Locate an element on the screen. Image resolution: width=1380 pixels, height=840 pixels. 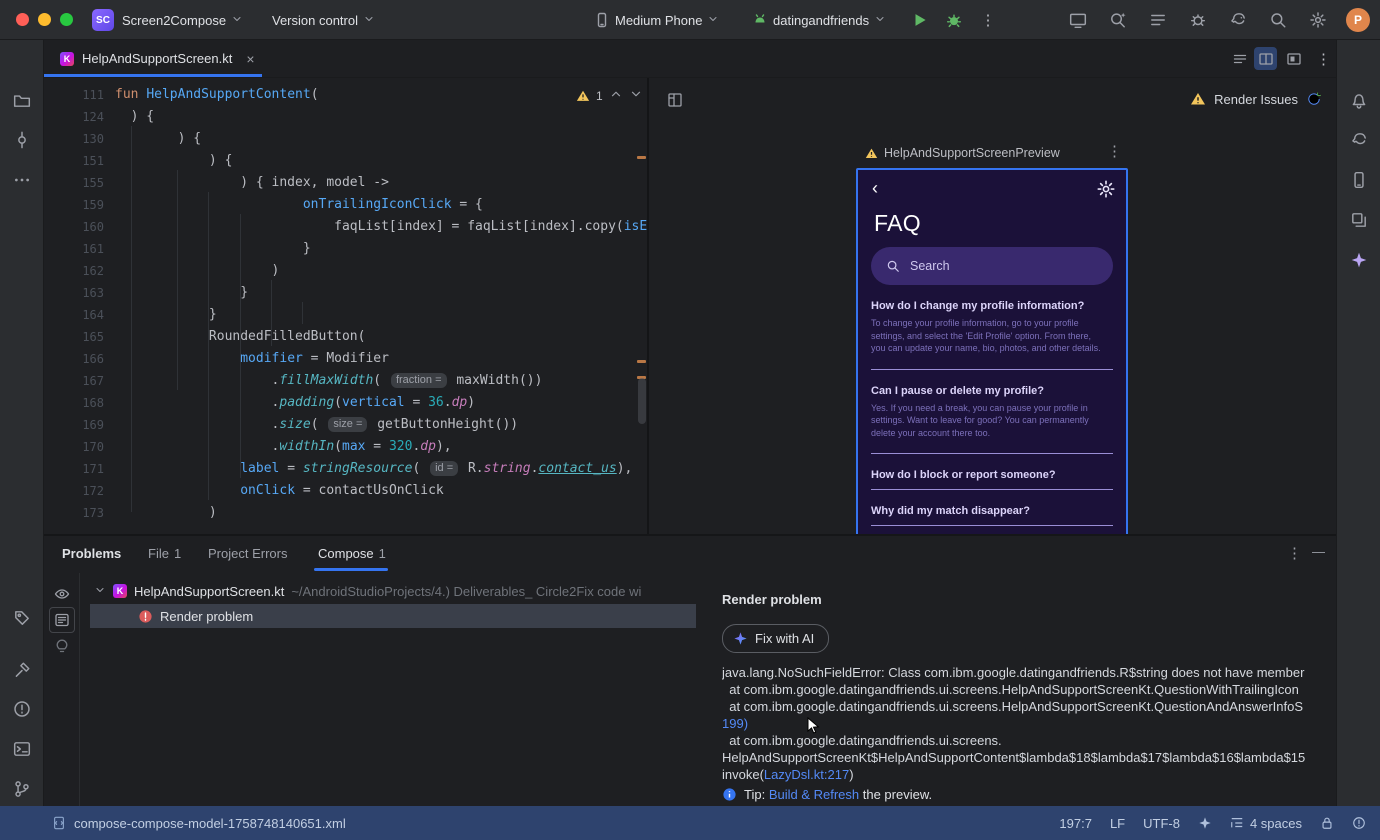
preview-card-header: HelpAndSupportScreenPreview is located at coordinates (962, 153).